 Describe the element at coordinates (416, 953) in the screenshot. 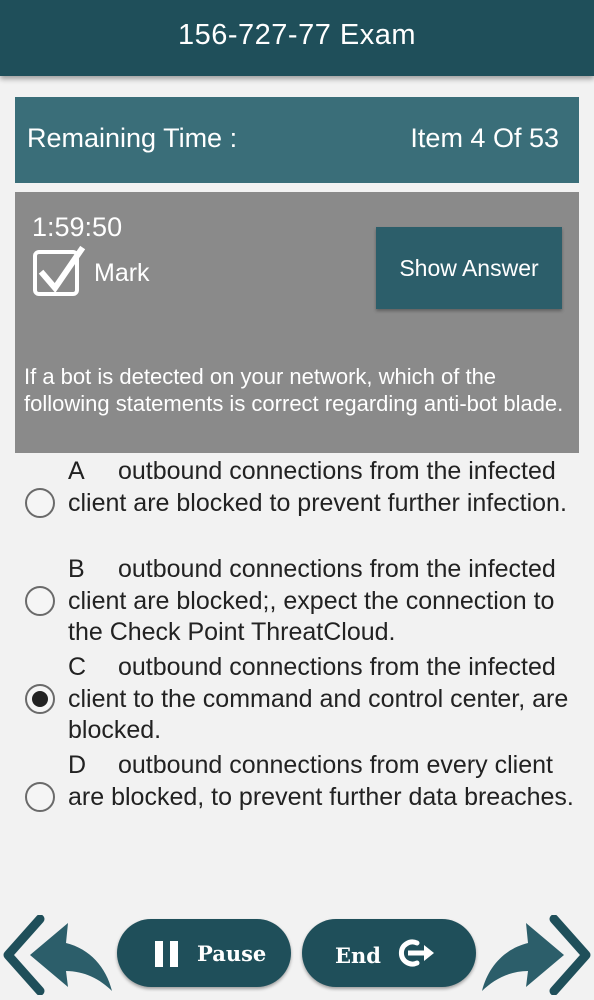

I see `exit-icon` at that location.